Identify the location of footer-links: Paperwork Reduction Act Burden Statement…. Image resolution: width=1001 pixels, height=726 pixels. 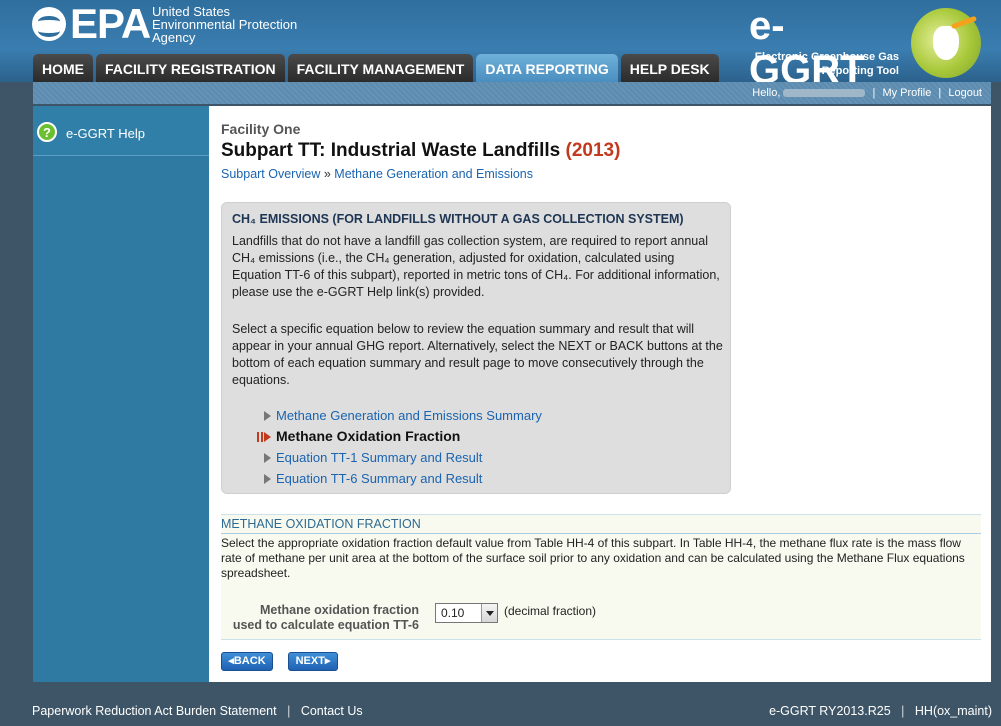
(197, 711).